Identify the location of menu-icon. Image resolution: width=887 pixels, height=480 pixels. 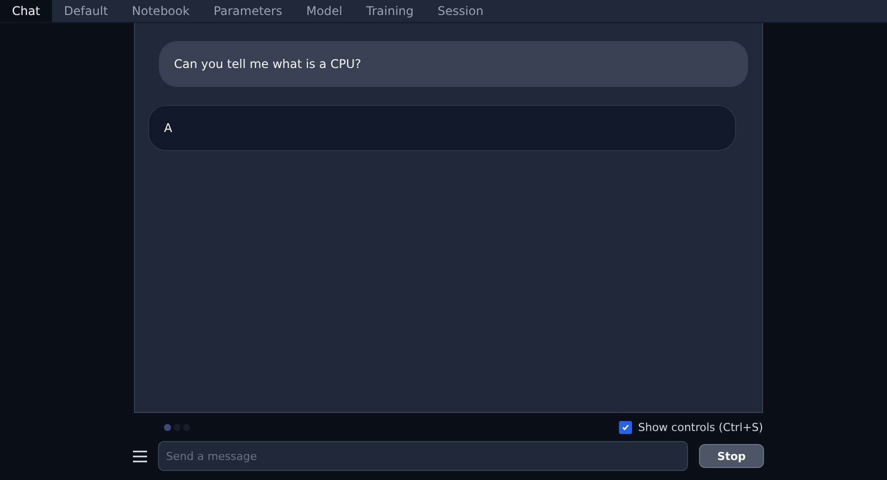
(140, 456).